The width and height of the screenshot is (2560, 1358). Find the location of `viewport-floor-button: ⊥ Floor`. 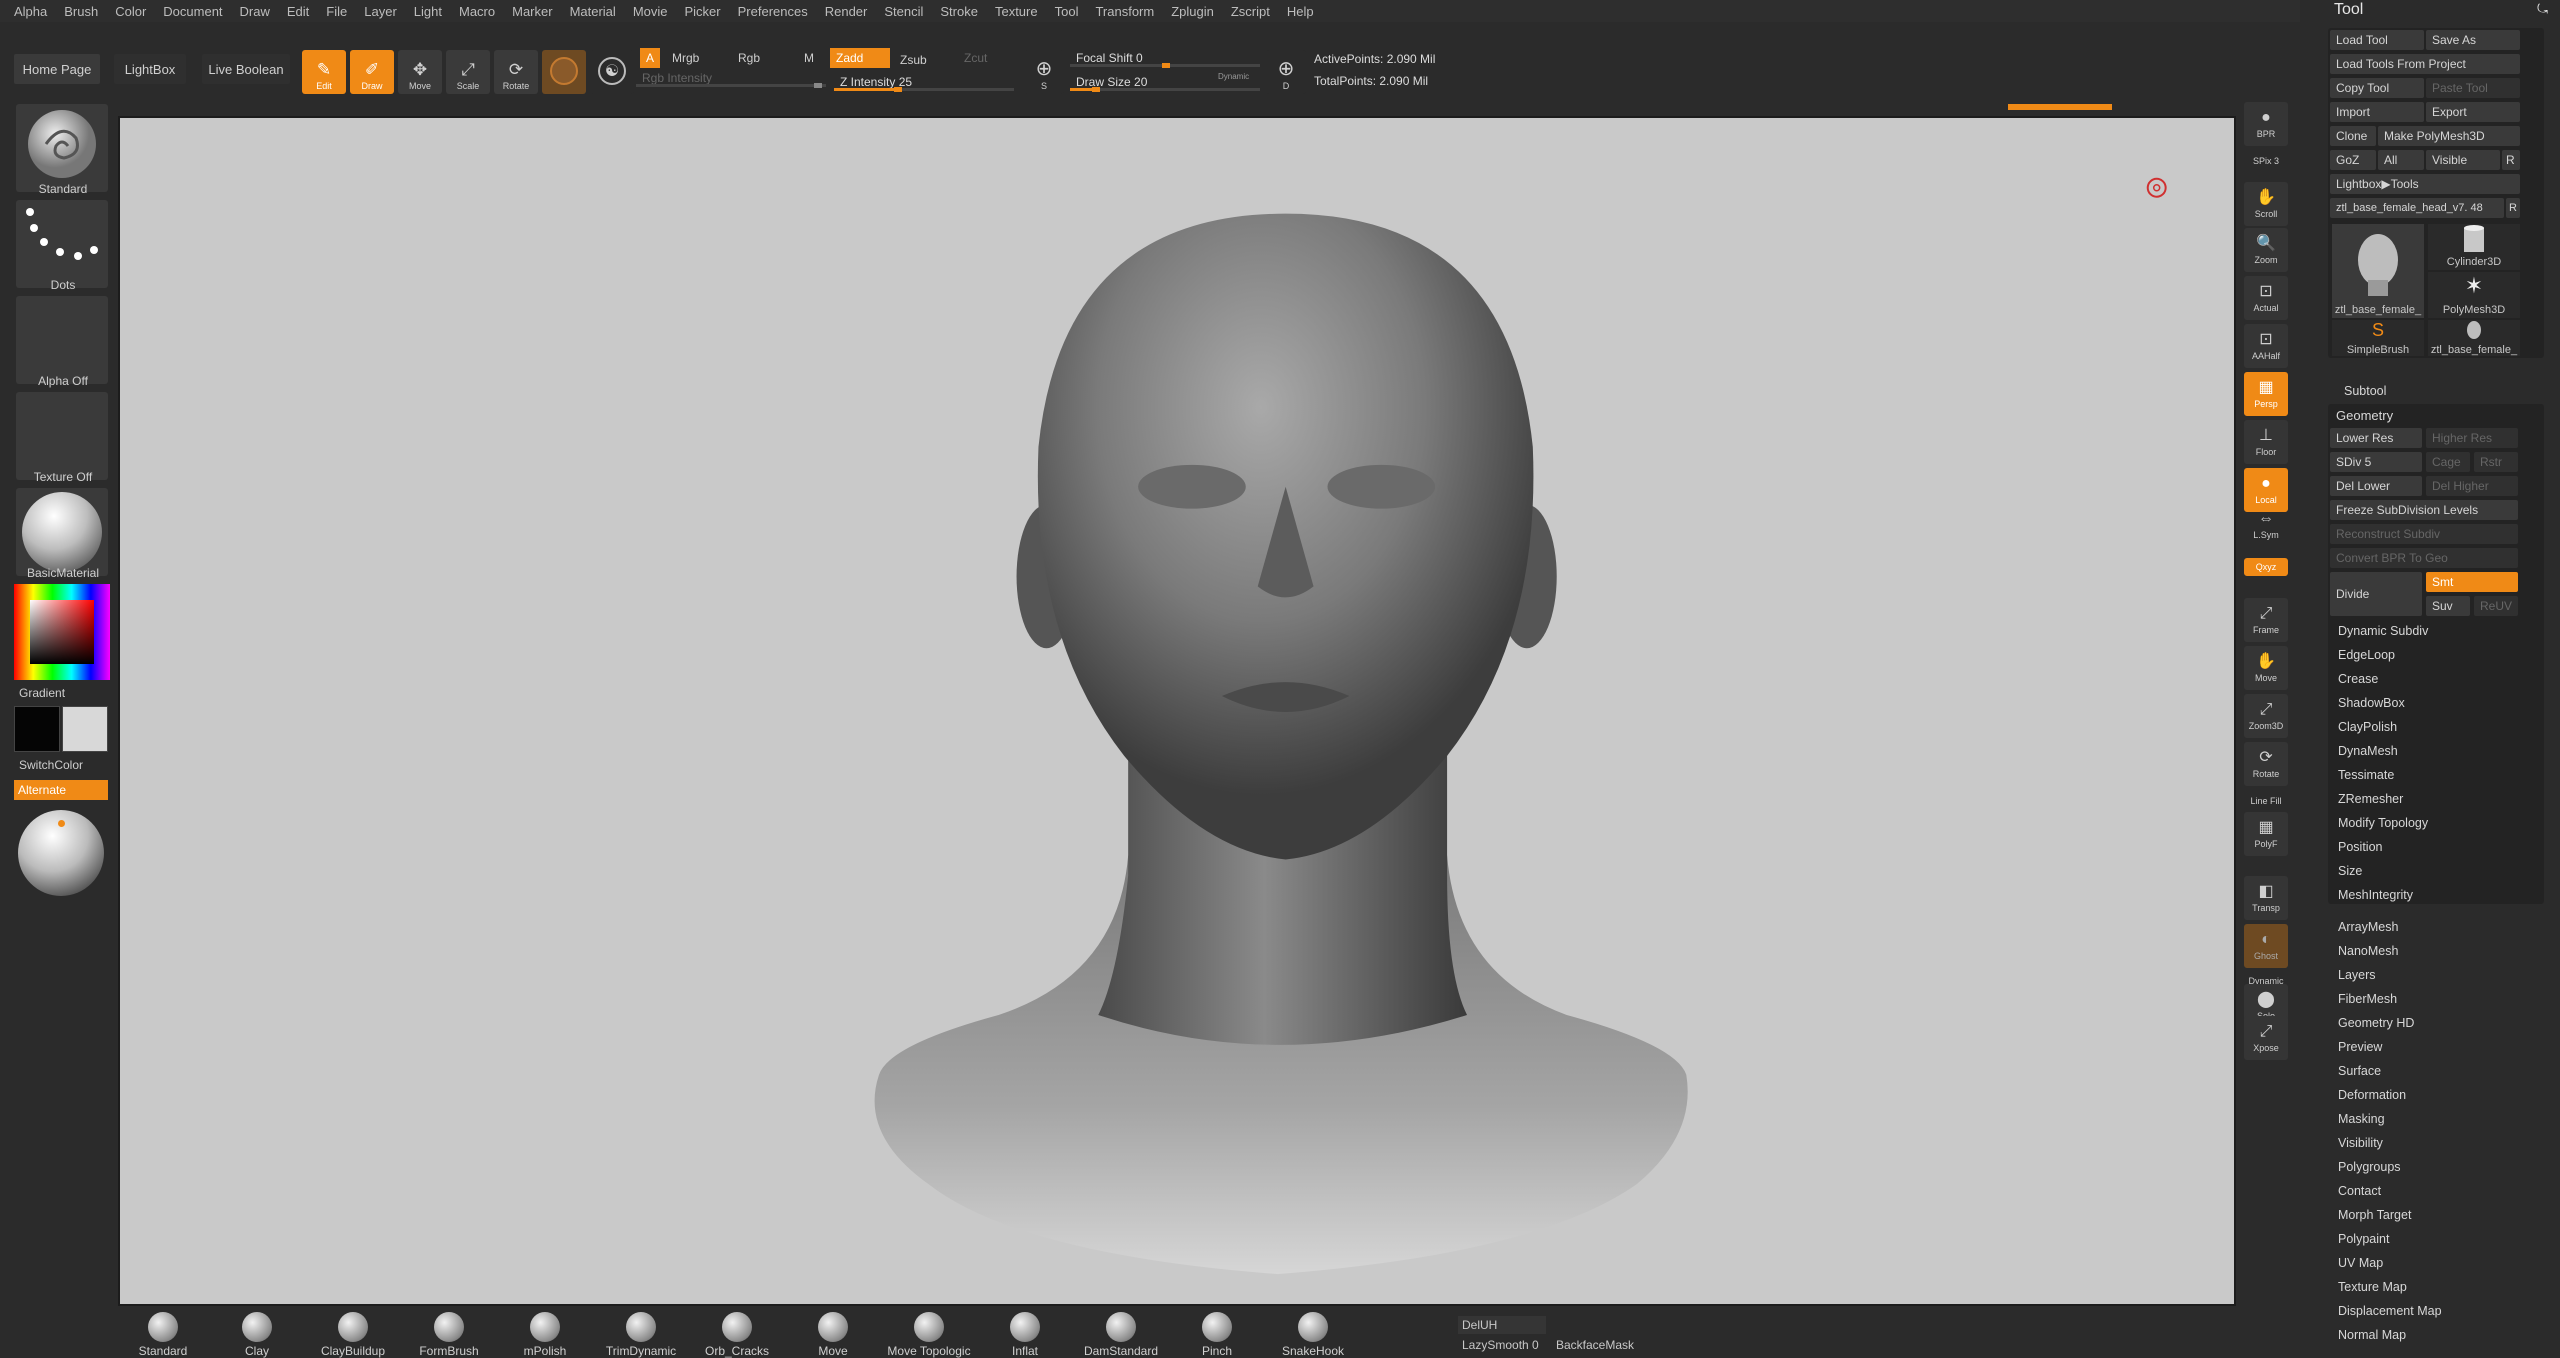

viewport-floor-button: ⊥ Floor is located at coordinates (2266, 442).